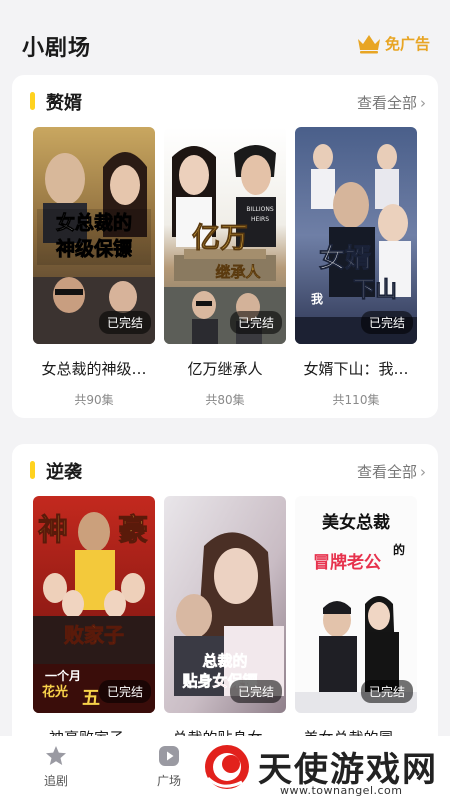  Describe the element at coordinates (94, 400) in the screenshot. I see `episode-count: 共90集` at that location.